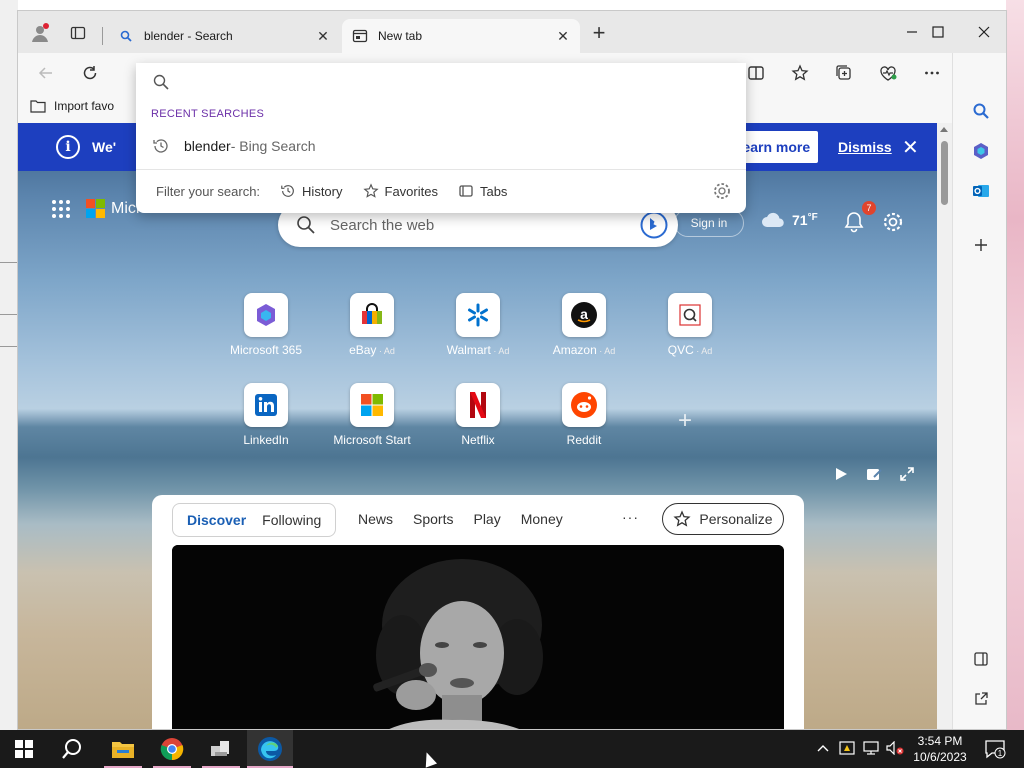 The height and width of the screenshot is (768, 1024). Describe the element at coordinates (685, 421) in the screenshot. I see `add-quick-link-icon: +` at that location.